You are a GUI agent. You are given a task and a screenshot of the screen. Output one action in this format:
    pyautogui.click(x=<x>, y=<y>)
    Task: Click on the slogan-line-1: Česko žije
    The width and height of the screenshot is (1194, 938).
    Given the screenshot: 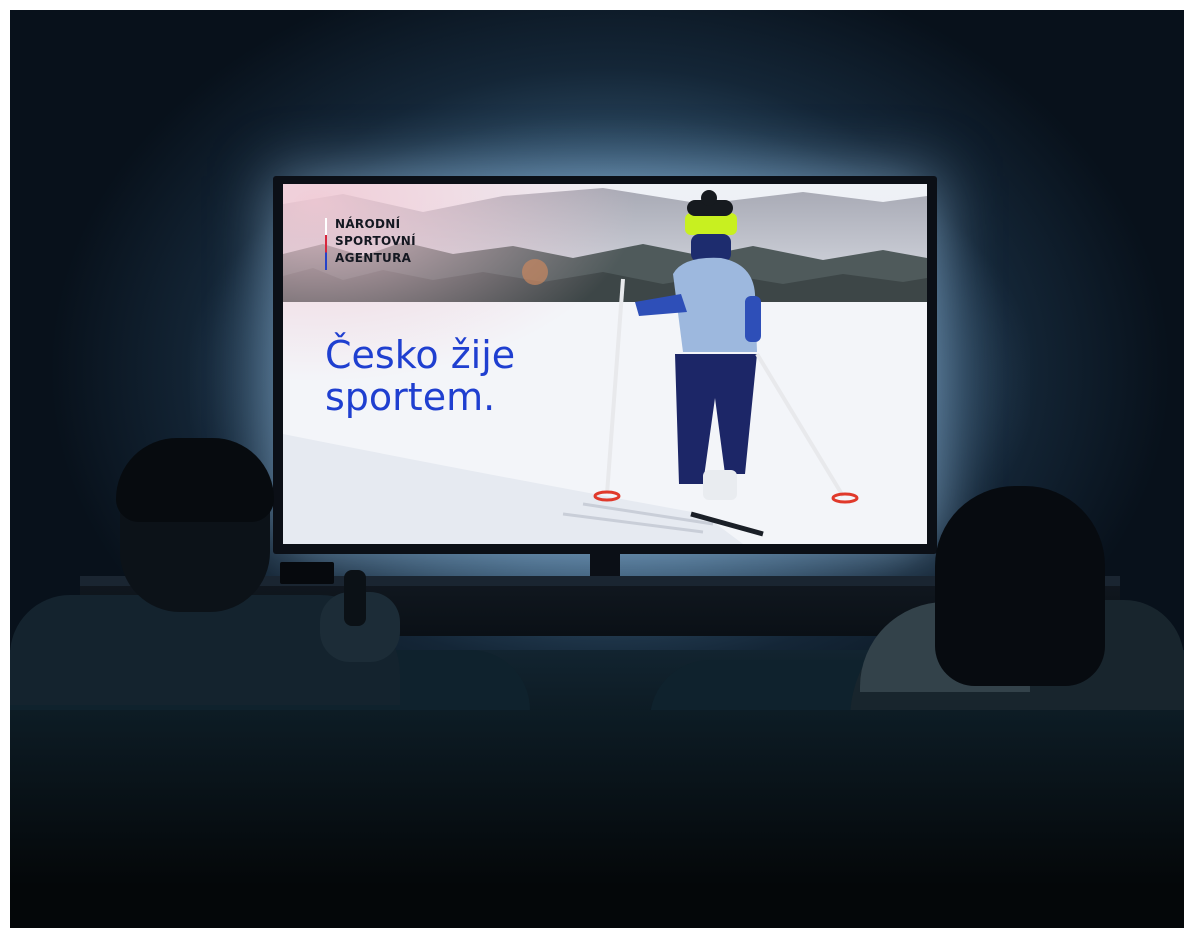 What is the action you would take?
    pyautogui.click(x=420, y=355)
    